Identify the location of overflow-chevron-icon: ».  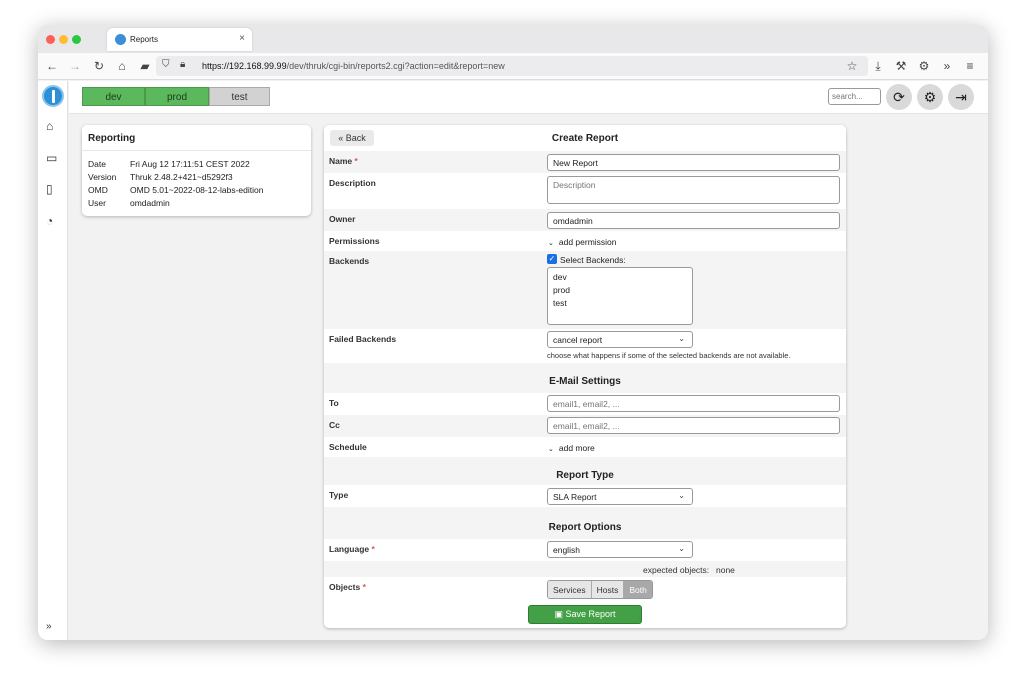
(947, 66).